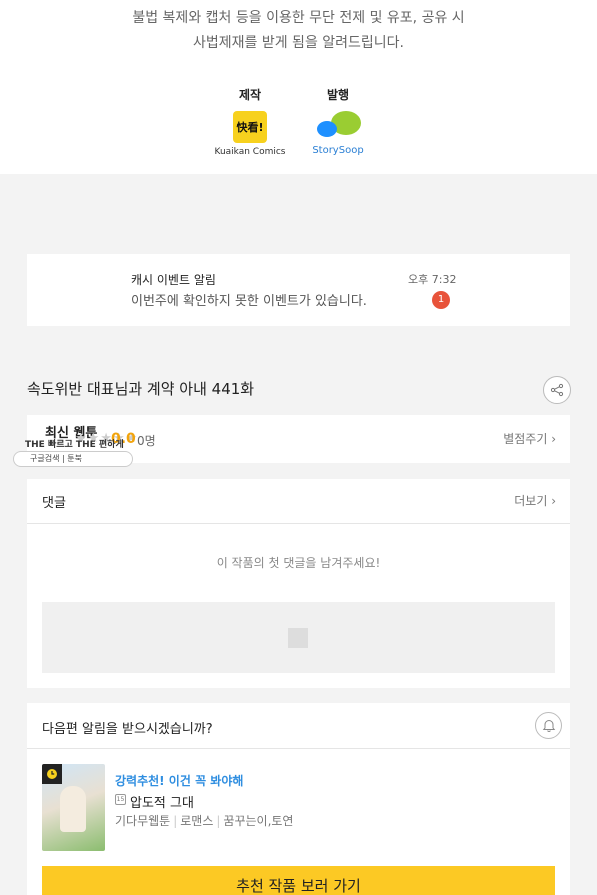 The image size is (597, 895). What do you see at coordinates (54, 503) in the screenshot?
I see `comments-title: 댓글` at bounding box center [54, 503].